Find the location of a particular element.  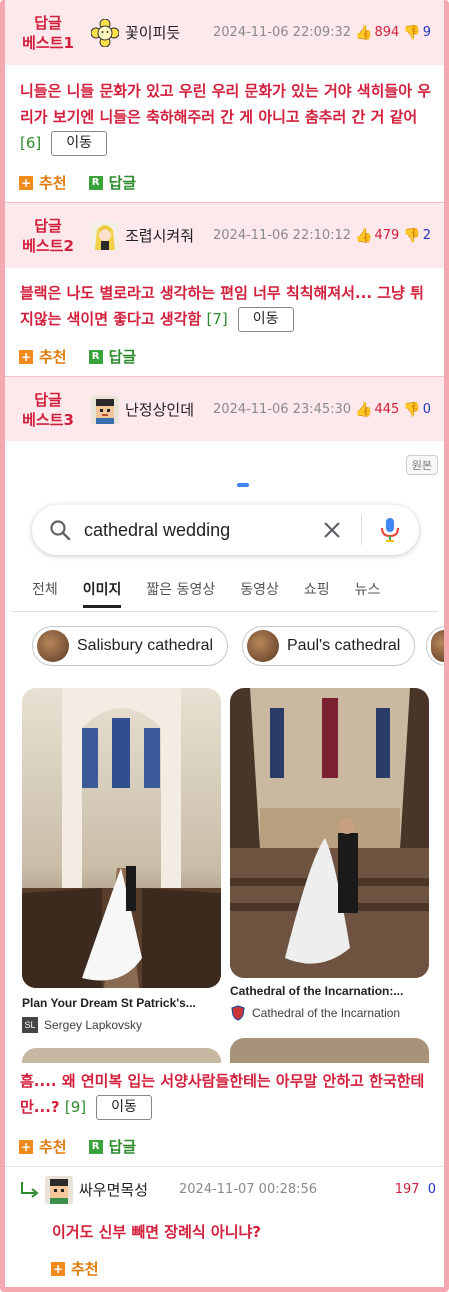

best-label: 답글 베스트1 is located at coordinates (48, 32).